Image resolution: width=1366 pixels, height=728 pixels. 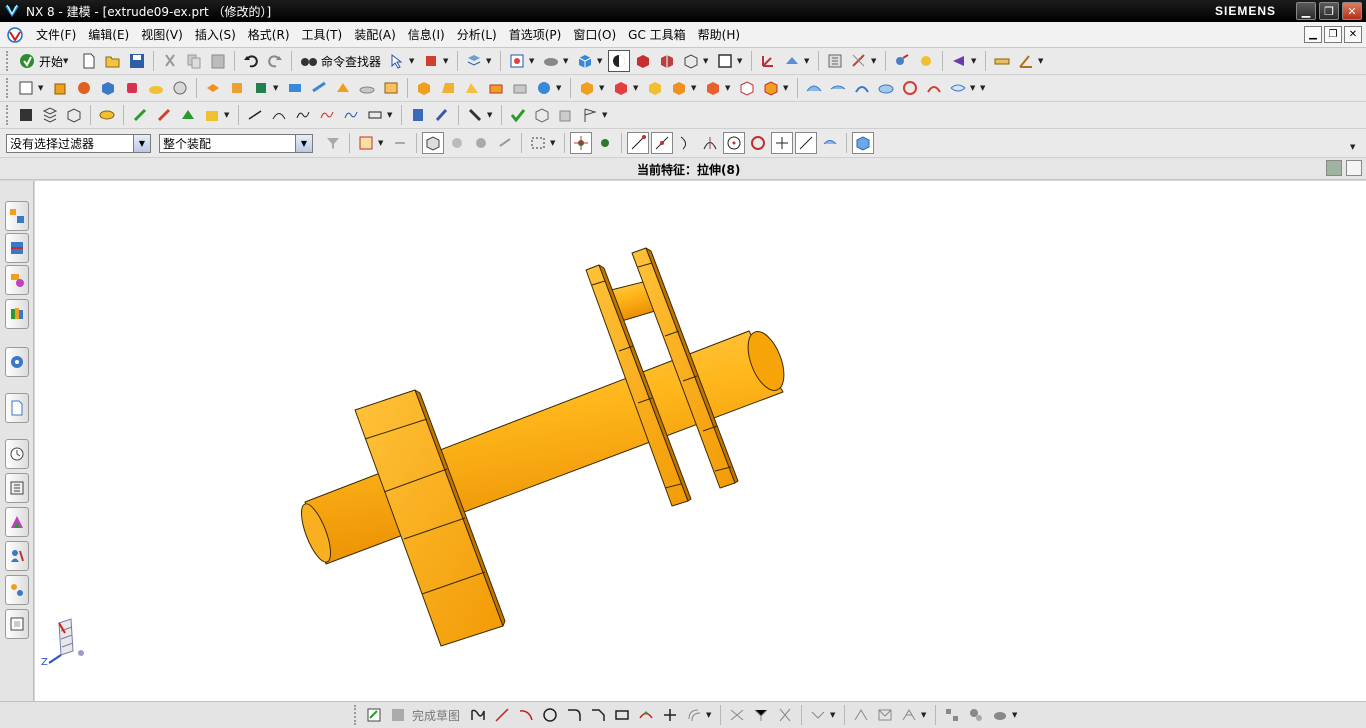 What do you see at coordinates (747, 88) in the screenshot?
I see `sync-delete-face-button` at bounding box center [747, 88].